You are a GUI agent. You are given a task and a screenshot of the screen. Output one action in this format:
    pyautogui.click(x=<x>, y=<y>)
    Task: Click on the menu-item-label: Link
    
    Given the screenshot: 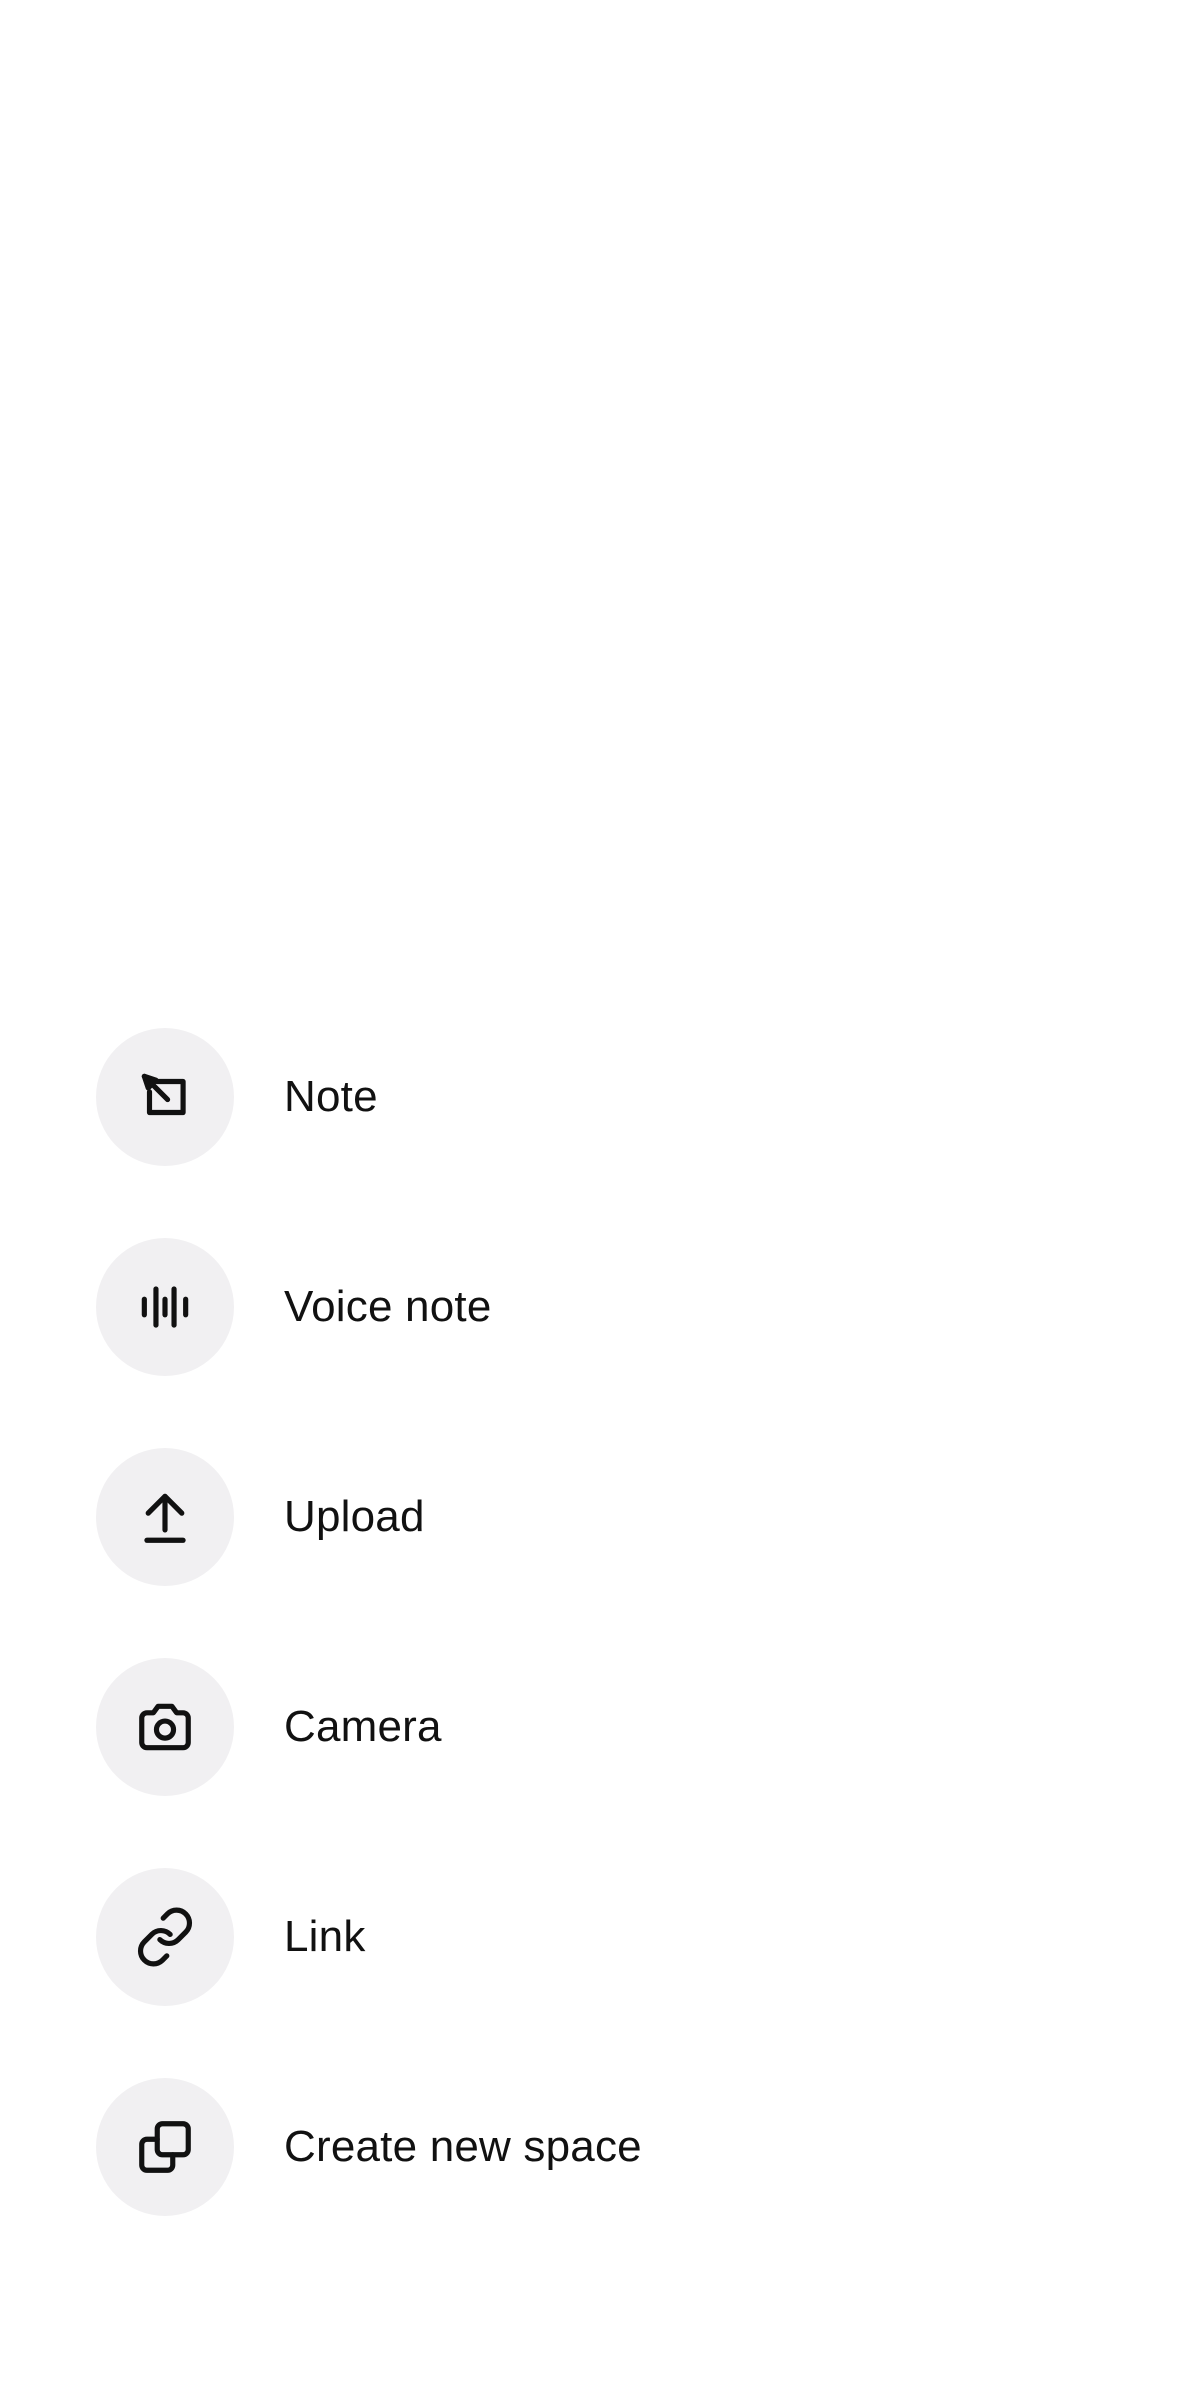 What is the action you would take?
    pyautogui.click(x=325, y=1936)
    